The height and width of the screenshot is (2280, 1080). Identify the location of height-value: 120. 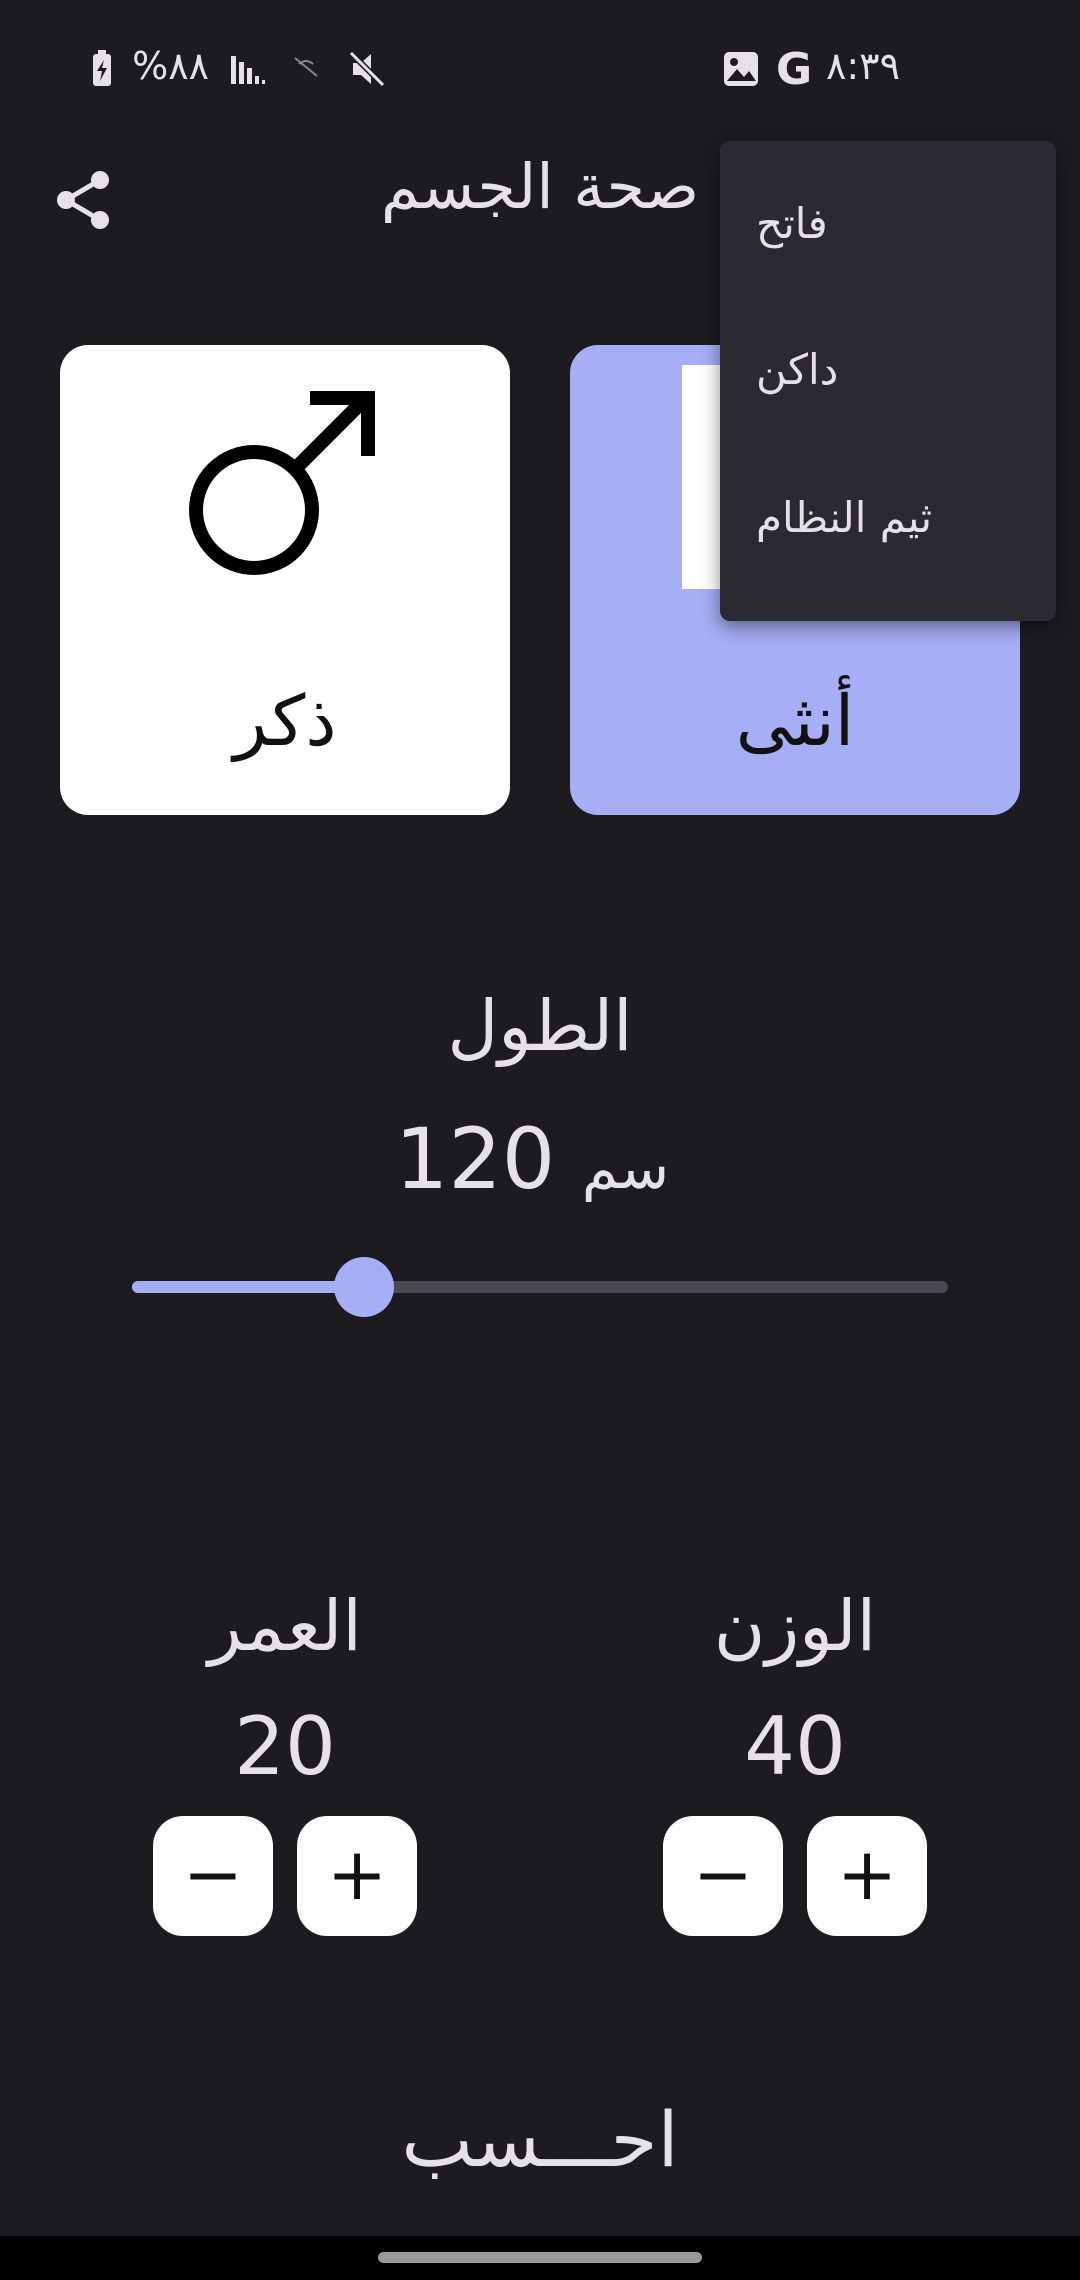
(475, 1159).